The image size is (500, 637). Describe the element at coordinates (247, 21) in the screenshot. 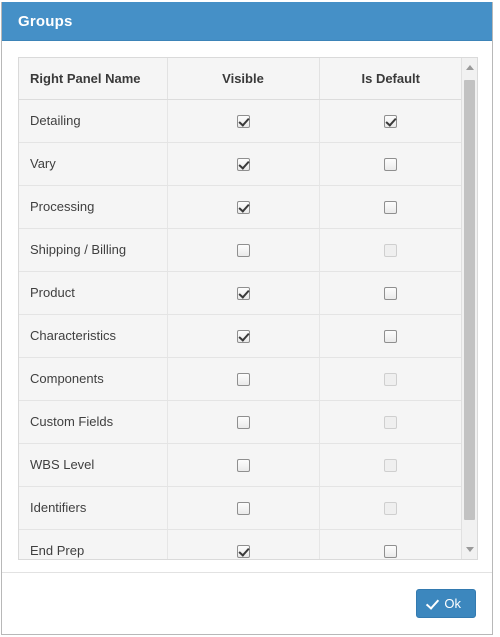

I see `modal-header: Groups` at that location.